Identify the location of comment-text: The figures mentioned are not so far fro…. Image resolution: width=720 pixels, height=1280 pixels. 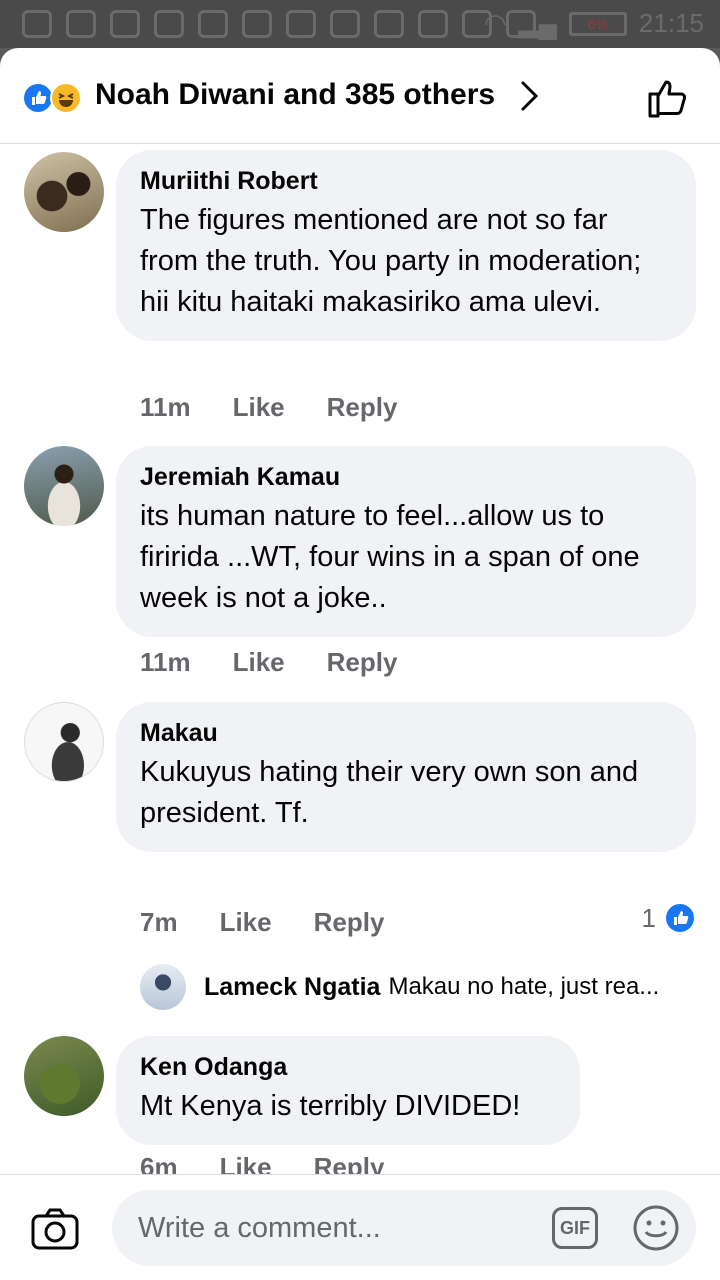
(391, 261).